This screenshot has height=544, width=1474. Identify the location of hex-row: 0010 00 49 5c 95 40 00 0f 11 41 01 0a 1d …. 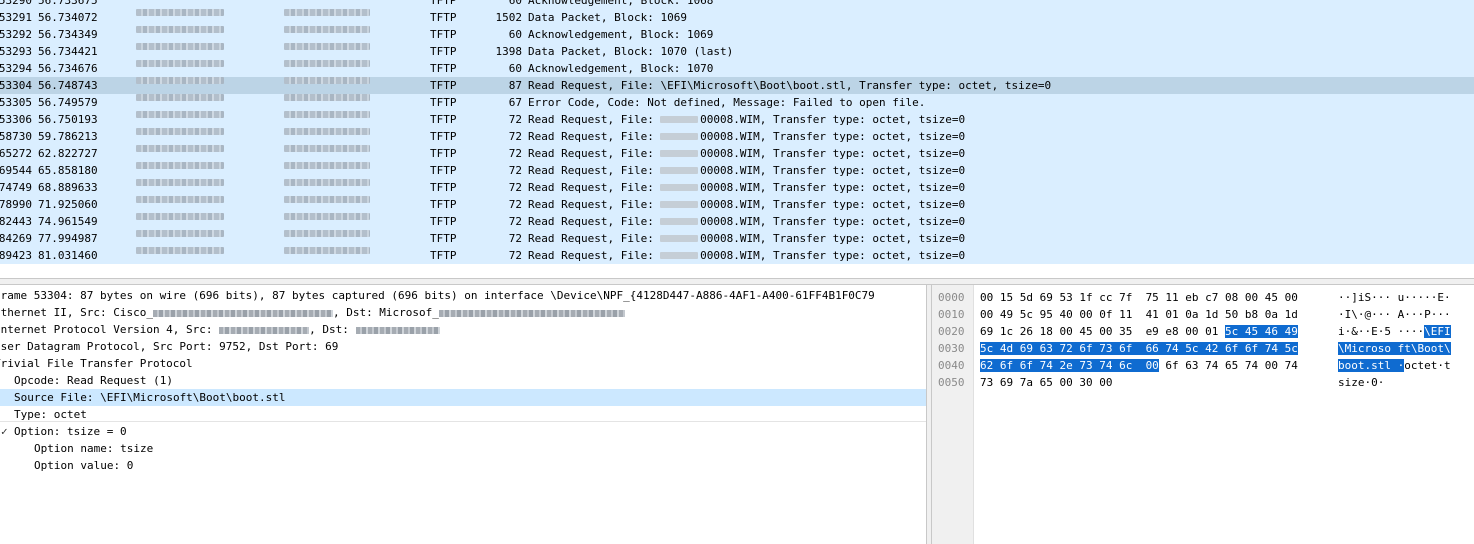
(1203, 314).